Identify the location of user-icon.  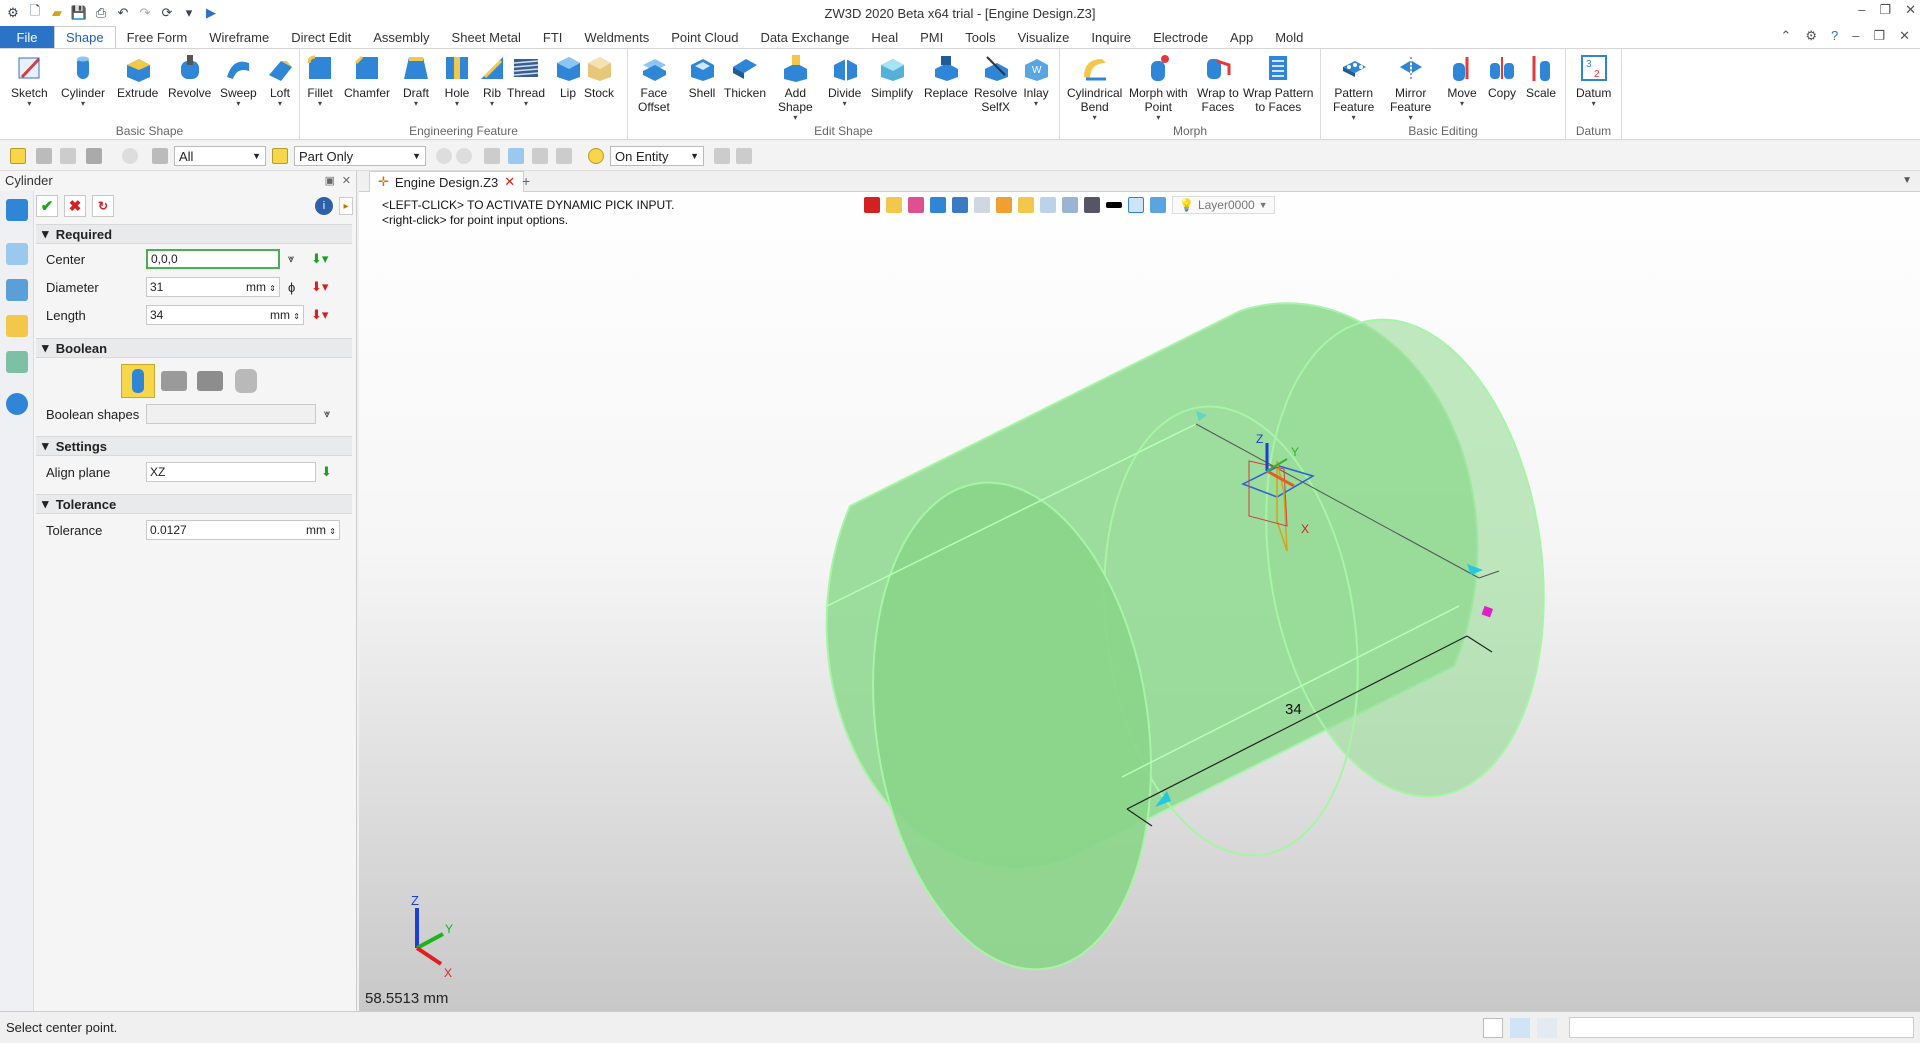
(17, 404).